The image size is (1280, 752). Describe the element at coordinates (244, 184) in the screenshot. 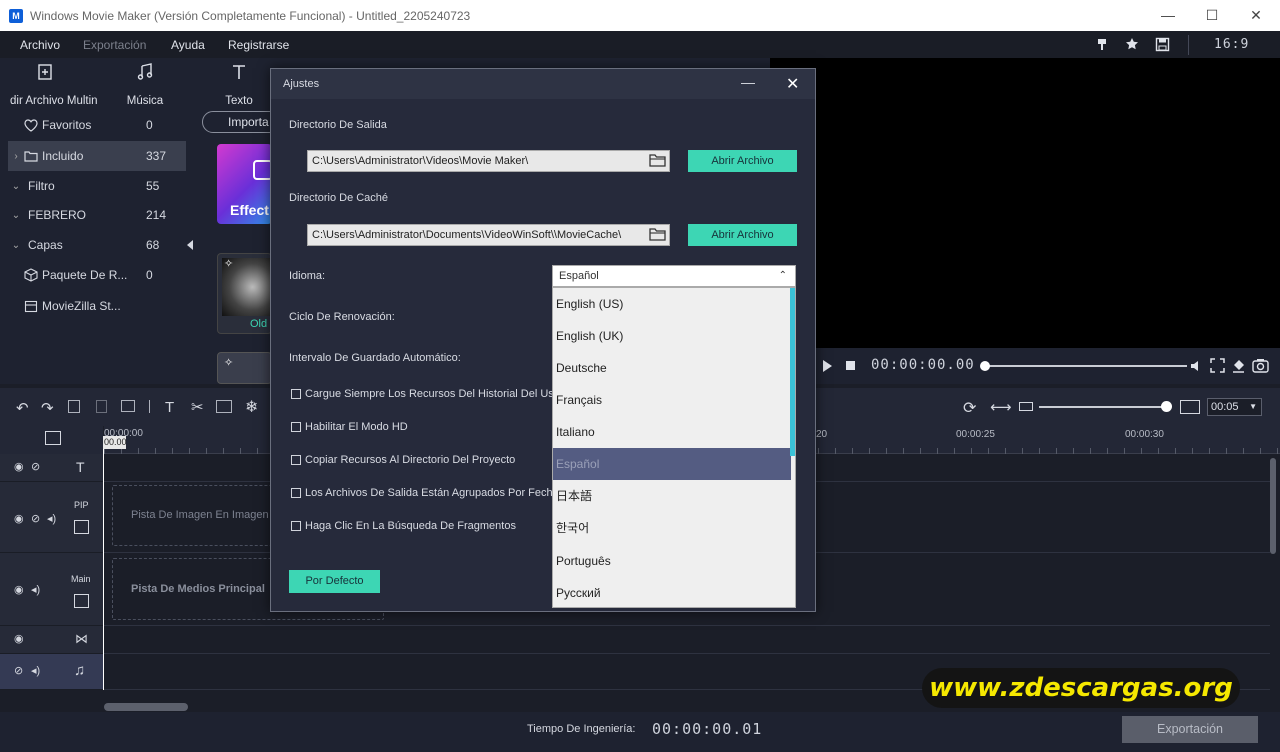

I see `effect-thumbnail: Effect` at that location.